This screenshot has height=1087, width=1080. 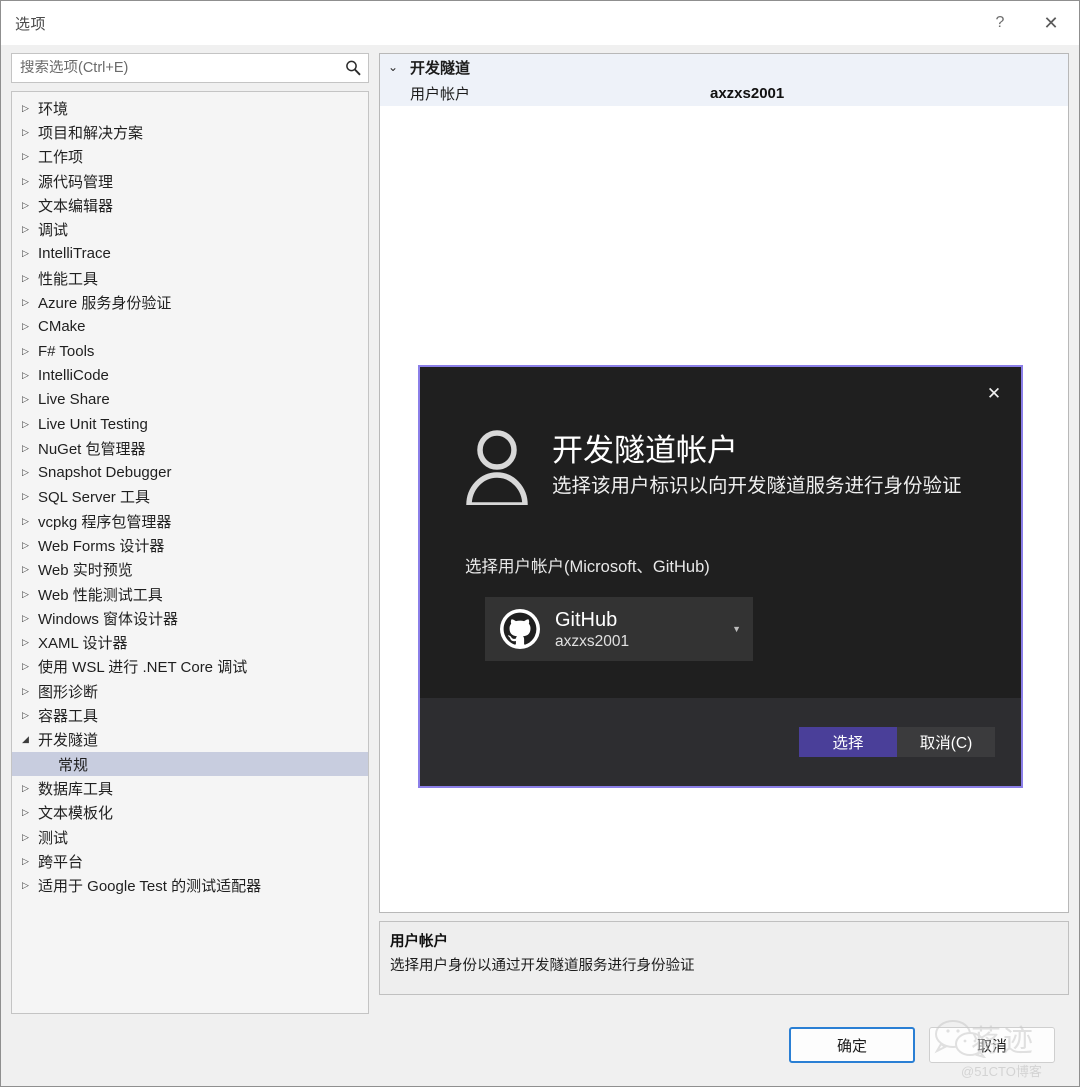 I want to click on sidebar-item: ▷ Live Share, so click(x=190, y=400).